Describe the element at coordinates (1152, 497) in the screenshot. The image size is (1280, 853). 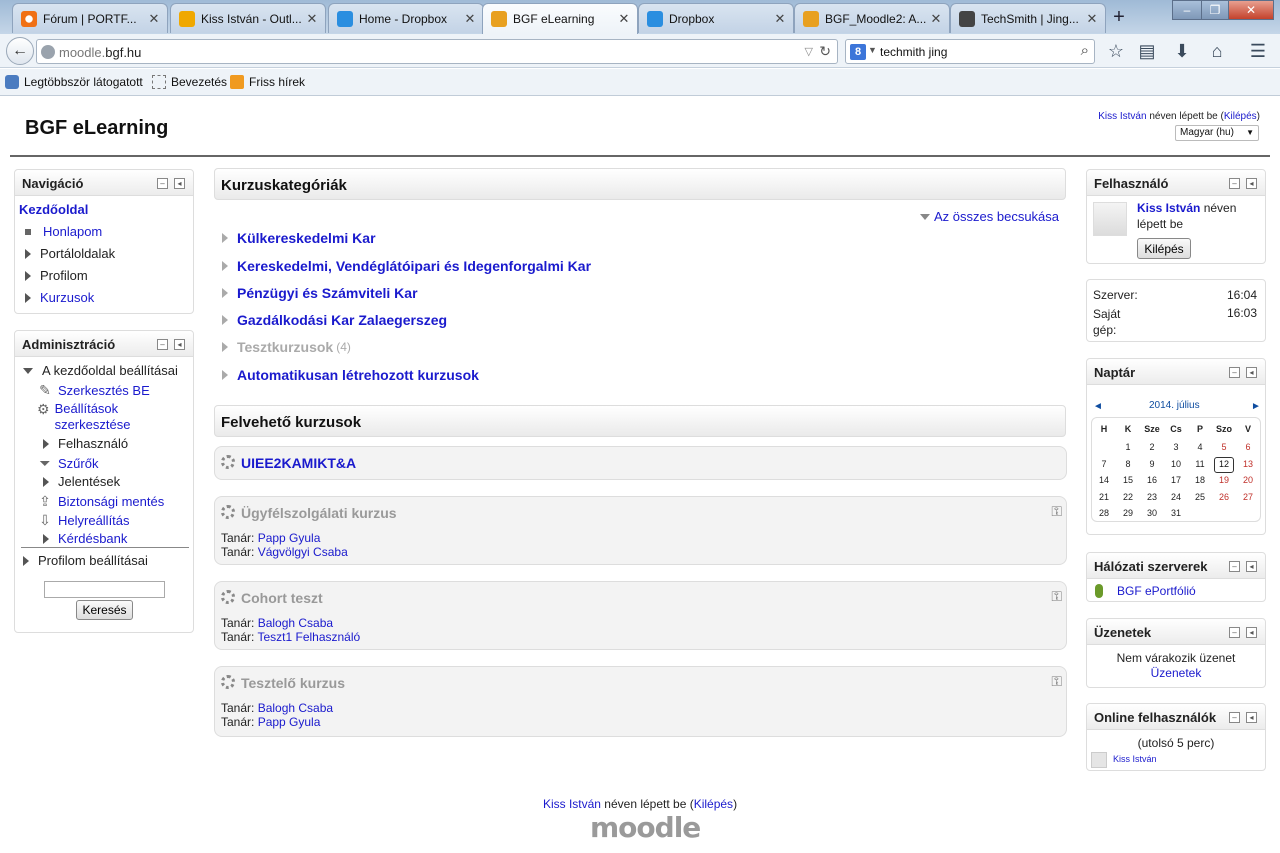
I see `calendar-day: 23` at that location.